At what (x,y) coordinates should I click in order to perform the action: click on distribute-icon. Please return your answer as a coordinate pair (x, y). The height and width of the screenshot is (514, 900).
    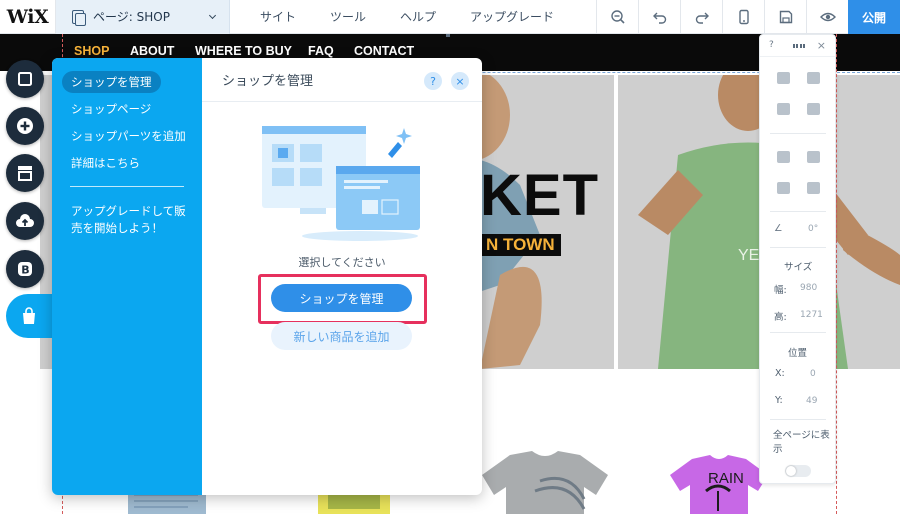
    Looking at the image, I should click on (813, 188).